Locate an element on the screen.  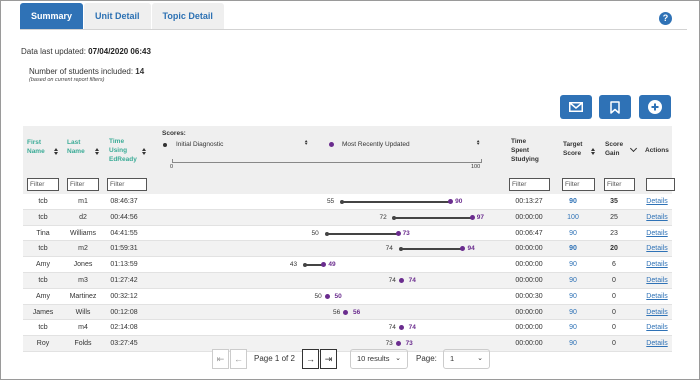
header-actions: Actions is located at coordinates (657, 150).